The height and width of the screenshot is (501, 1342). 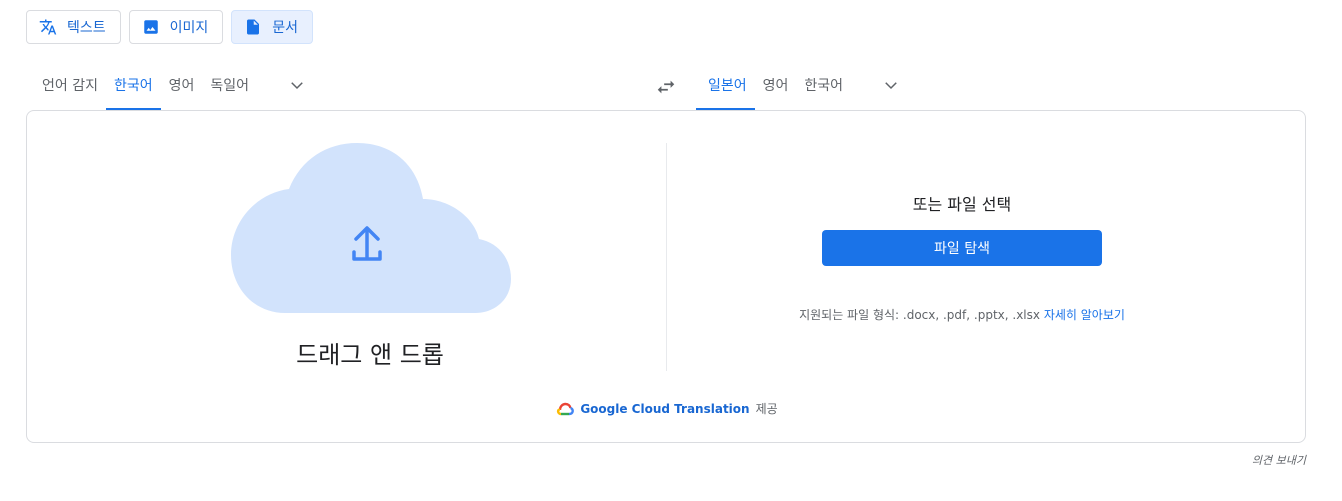 I want to click on browse-files-button: 파일 탐색, so click(x=962, y=248).